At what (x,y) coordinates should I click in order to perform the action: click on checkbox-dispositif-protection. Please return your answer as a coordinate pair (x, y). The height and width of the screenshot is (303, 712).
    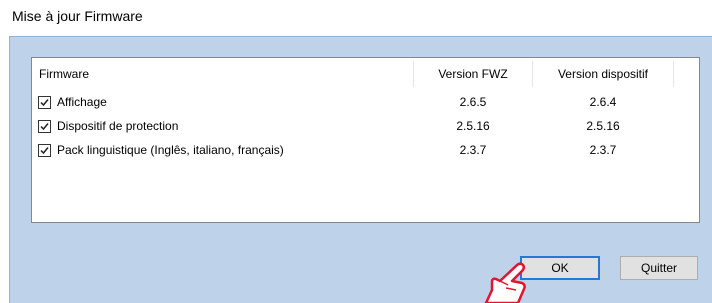
    Looking at the image, I should click on (44, 126).